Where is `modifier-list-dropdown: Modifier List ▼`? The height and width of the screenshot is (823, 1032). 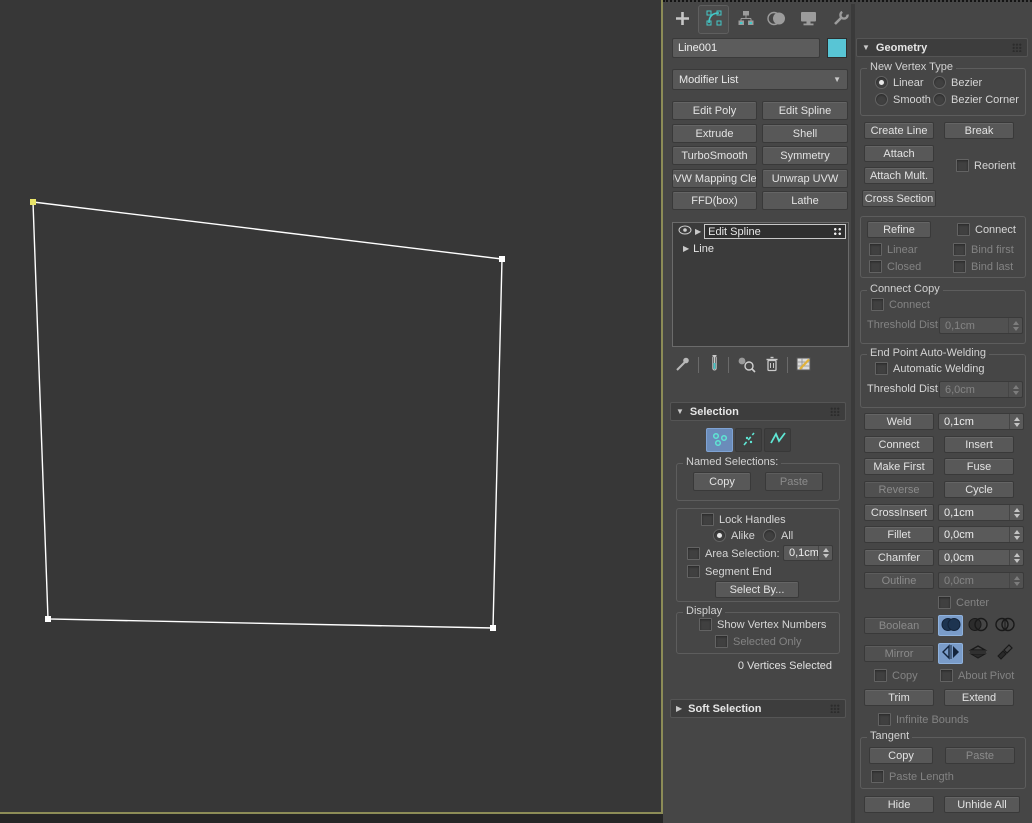
modifier-list-dropdown: Modifier List ▼ is located at coordinates (760, 79).